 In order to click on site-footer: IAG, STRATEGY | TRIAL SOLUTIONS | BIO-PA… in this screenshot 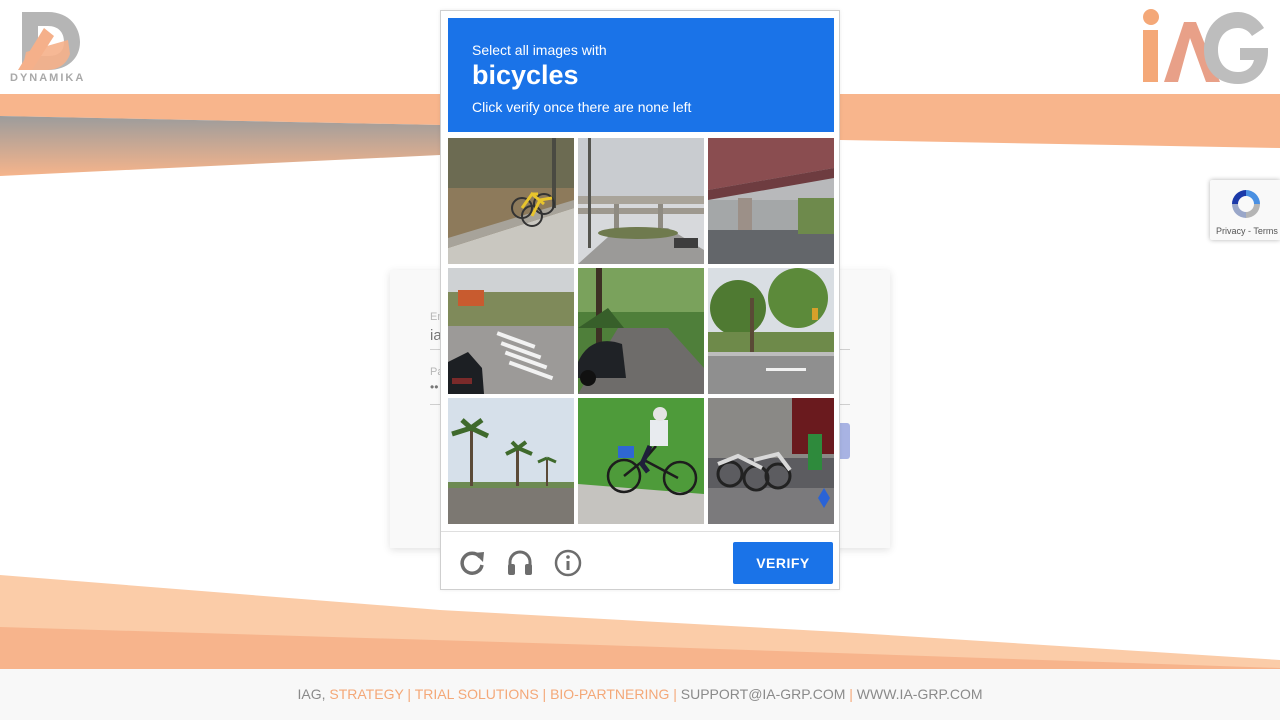, I will do `click(640, 694)`.